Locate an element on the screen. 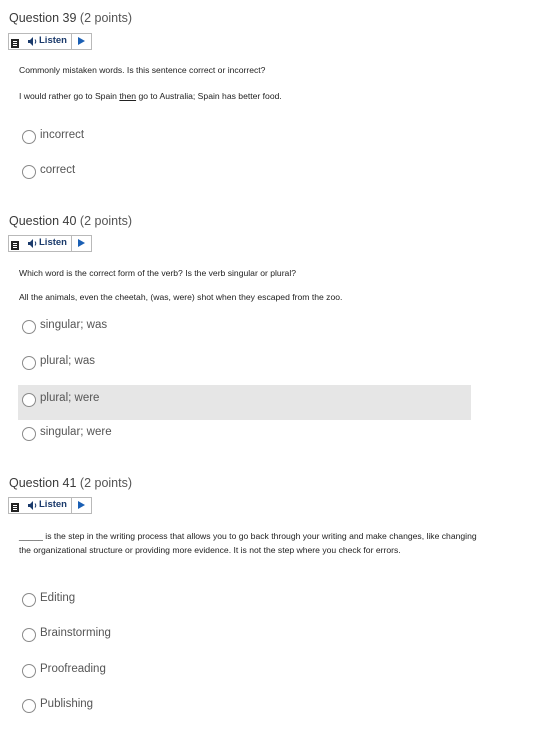 This screenshot has height=740, width=552. answer-option: singular; were is located at coordinates (244, 434).